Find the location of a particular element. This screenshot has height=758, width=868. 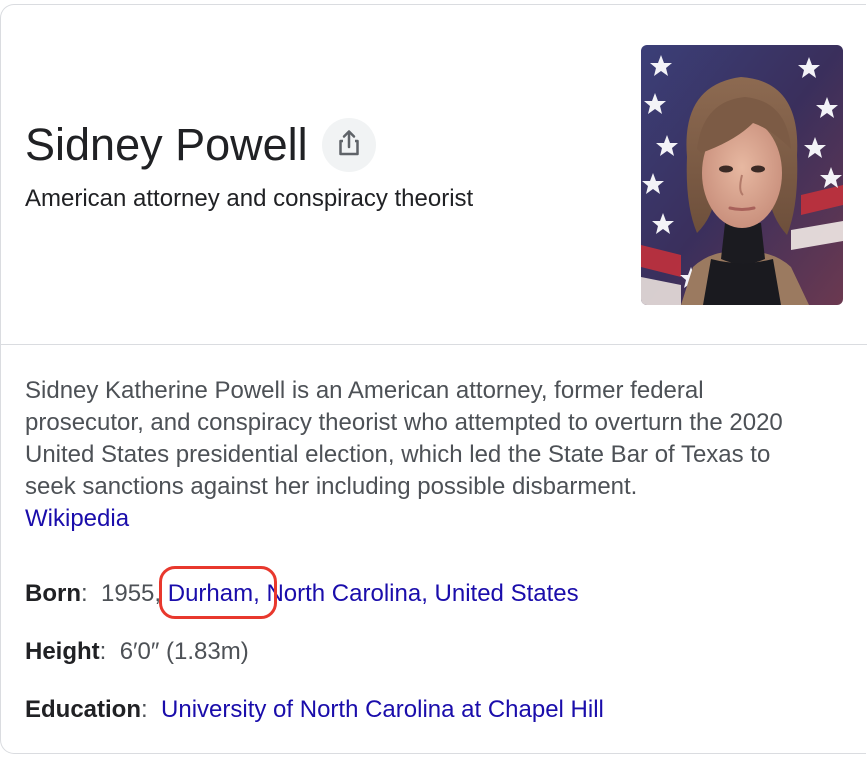

height-colon: : is located at coordinates (109, 651).